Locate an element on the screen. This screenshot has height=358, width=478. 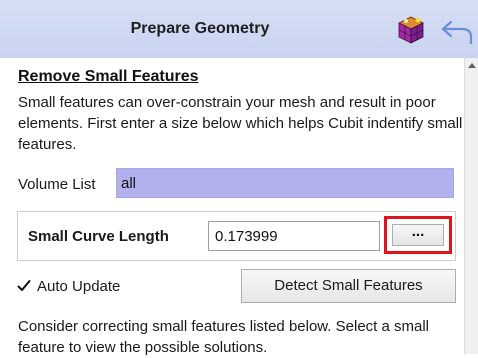
small-curve-length-input is located at coordinates (294, 236).